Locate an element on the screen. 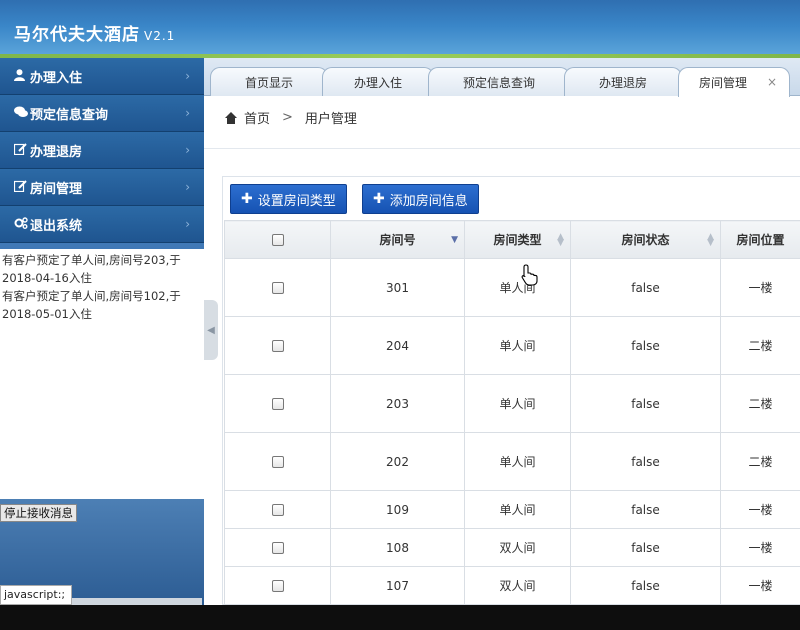 The image size is (800, 630). sidebar-item-room-management: 房间管理 › is located at coordinates (102, 187).